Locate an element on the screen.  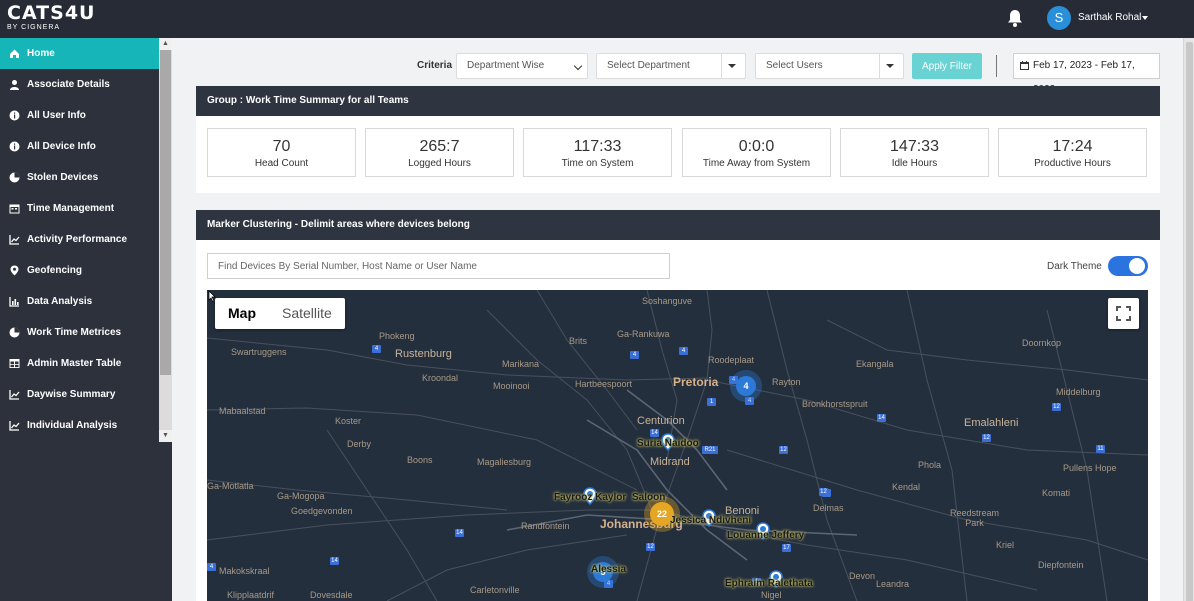
top-bar: CATS4U BY CIGNERA S Sarthak Rohal is located at coordinates (597, 19).